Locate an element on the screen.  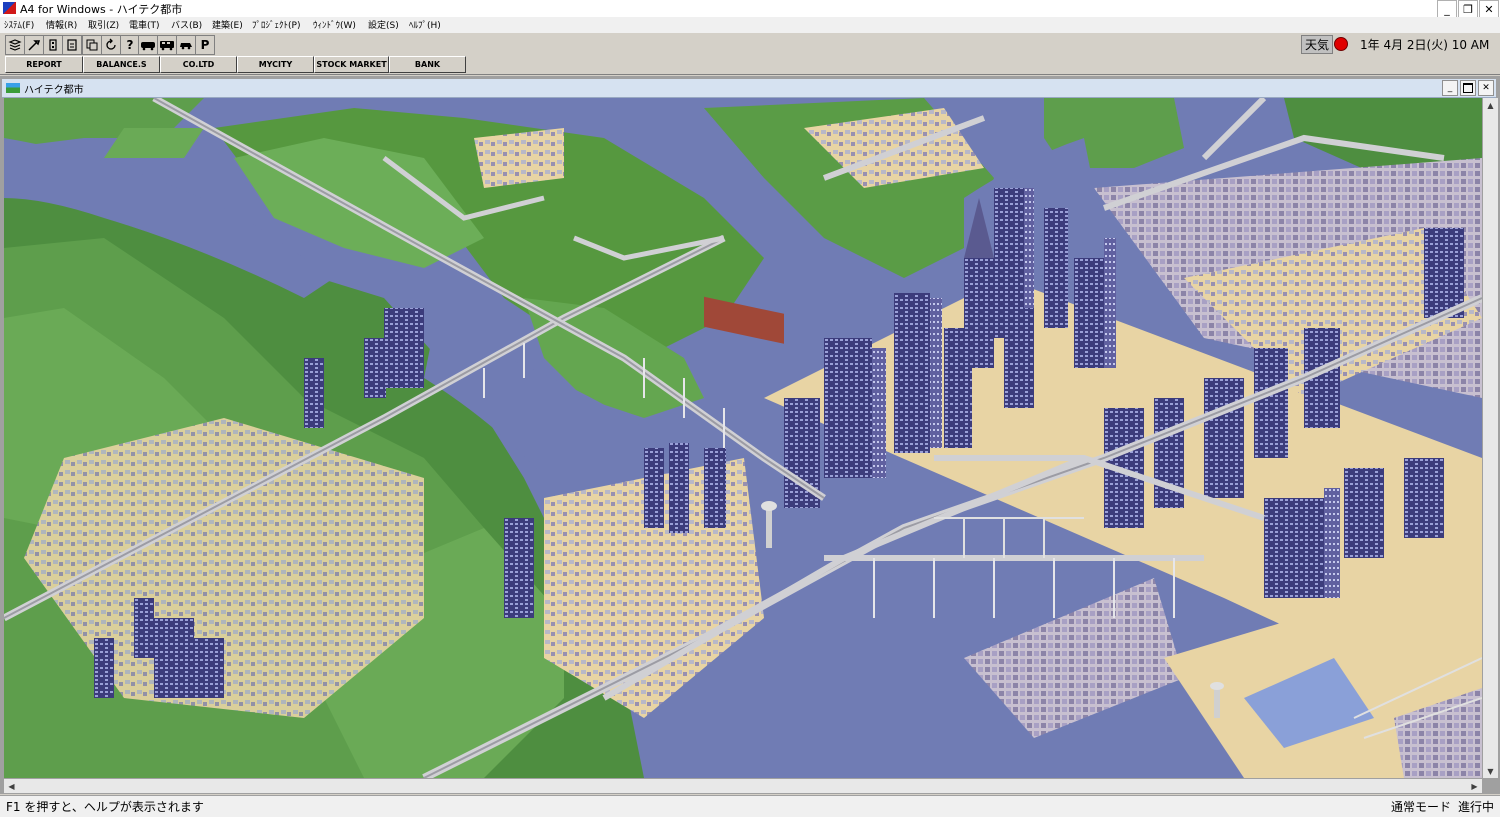
restore-button: ❐ is located at coordinates (1468, 9).